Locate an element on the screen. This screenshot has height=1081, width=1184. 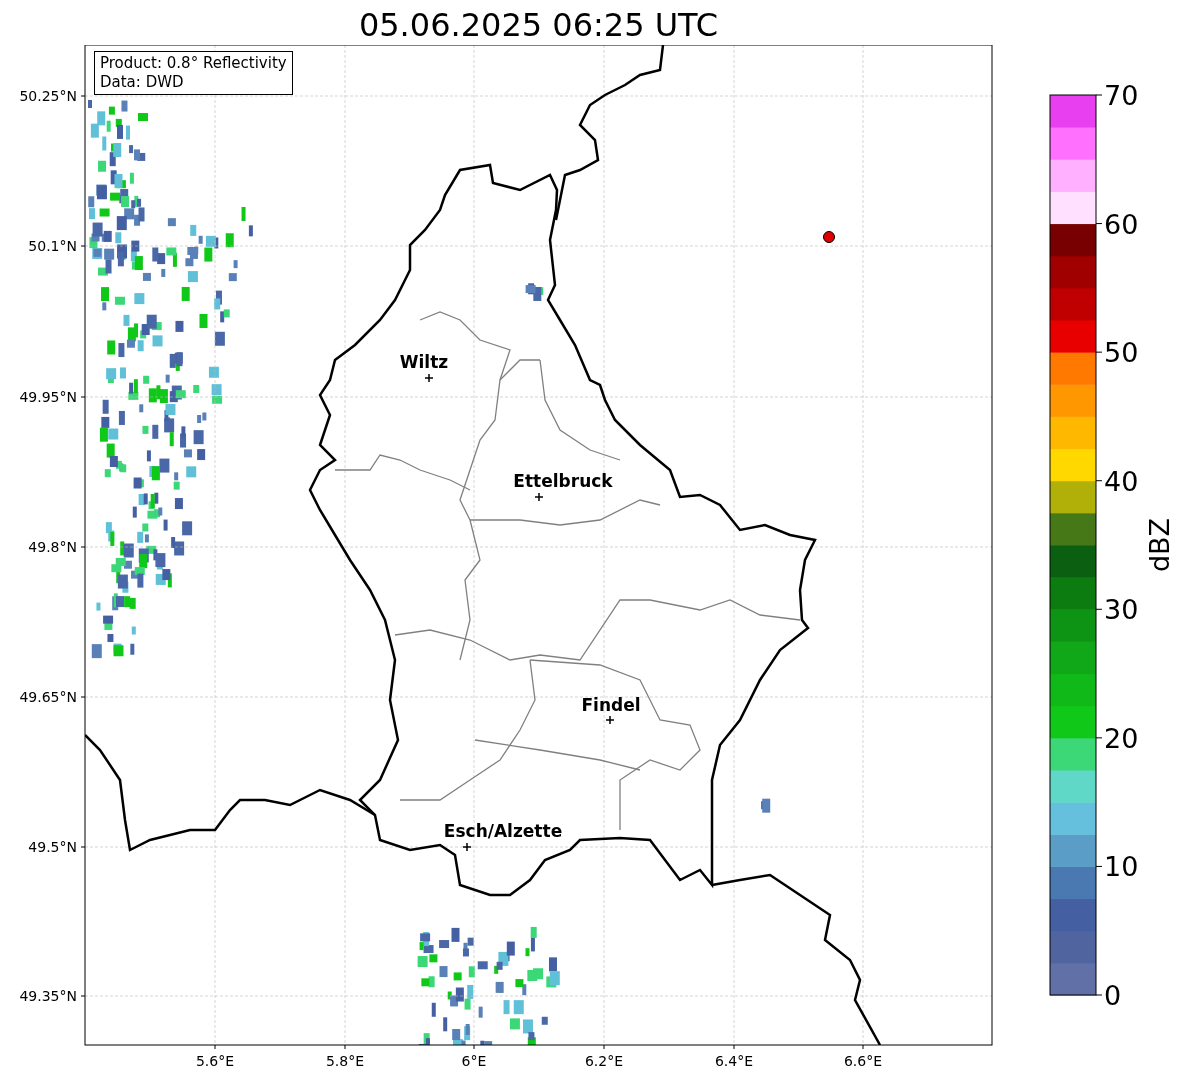
colorbar-tick-label: 70 is located at coordinates (1121, 95).